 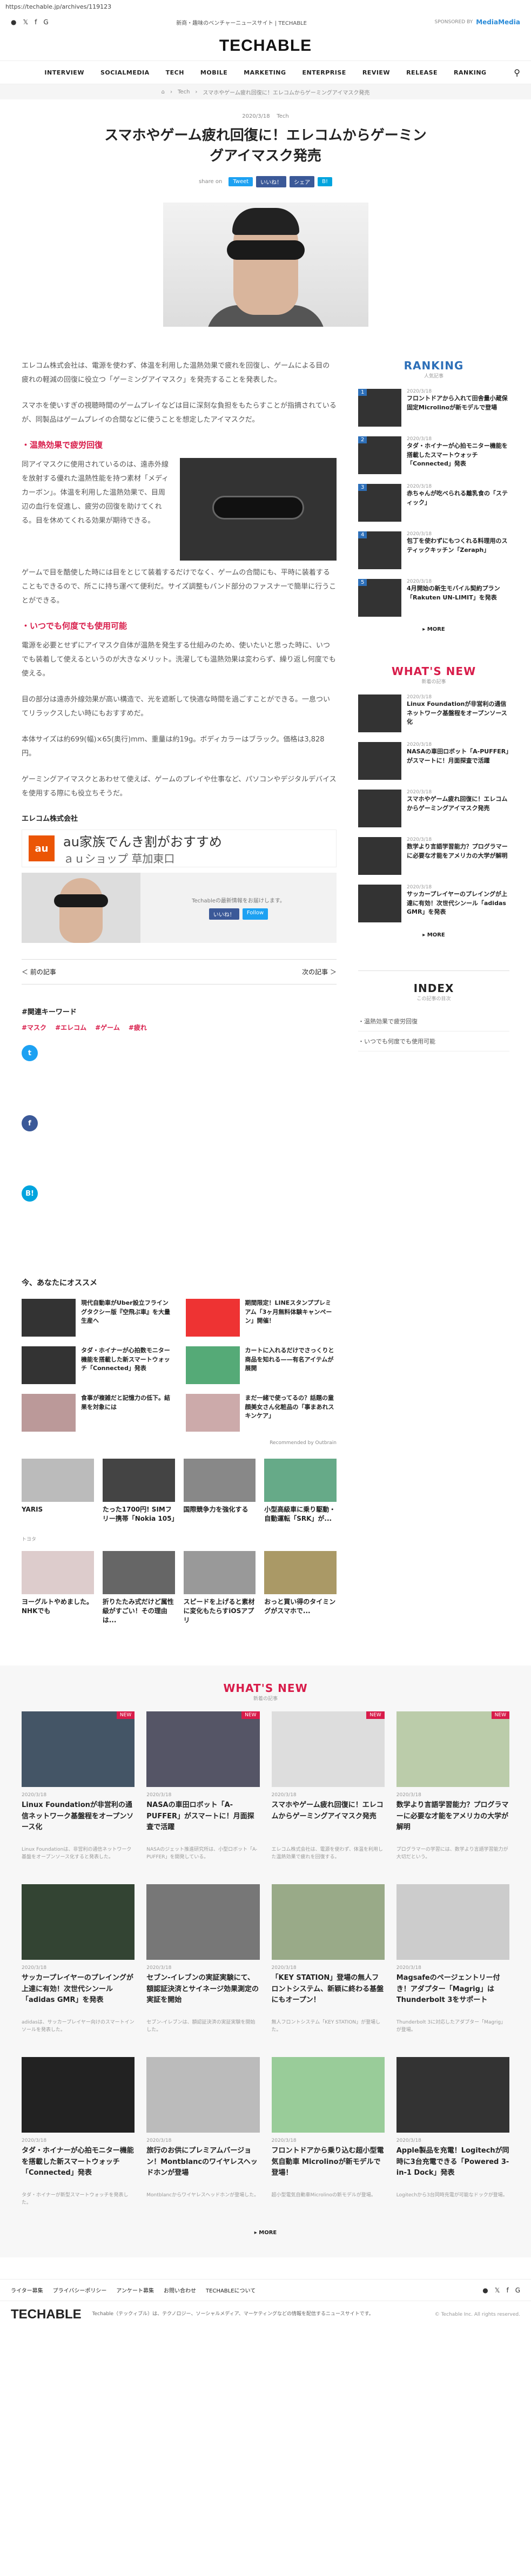 What do you see at coordinates (250, 1715) in the screenshot?
I see `new-badge: NEW` at bounding box center [250, 1715].